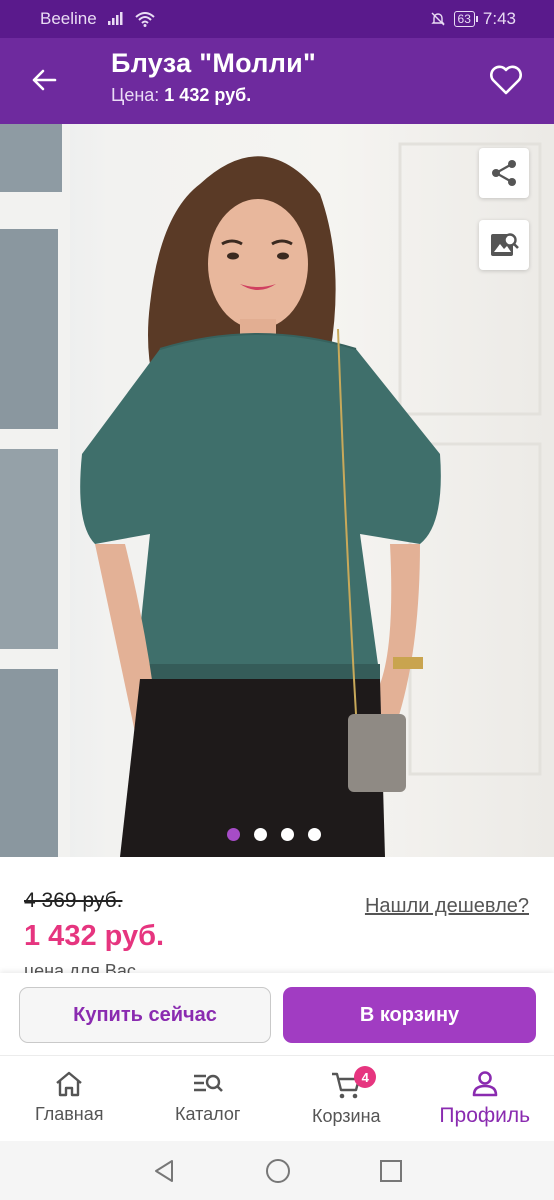 The image size is (554, 1200). Describe the element at coordinates (485, 1115) in the screenshot. I see `nav-label-profile: Профиль` at that location.